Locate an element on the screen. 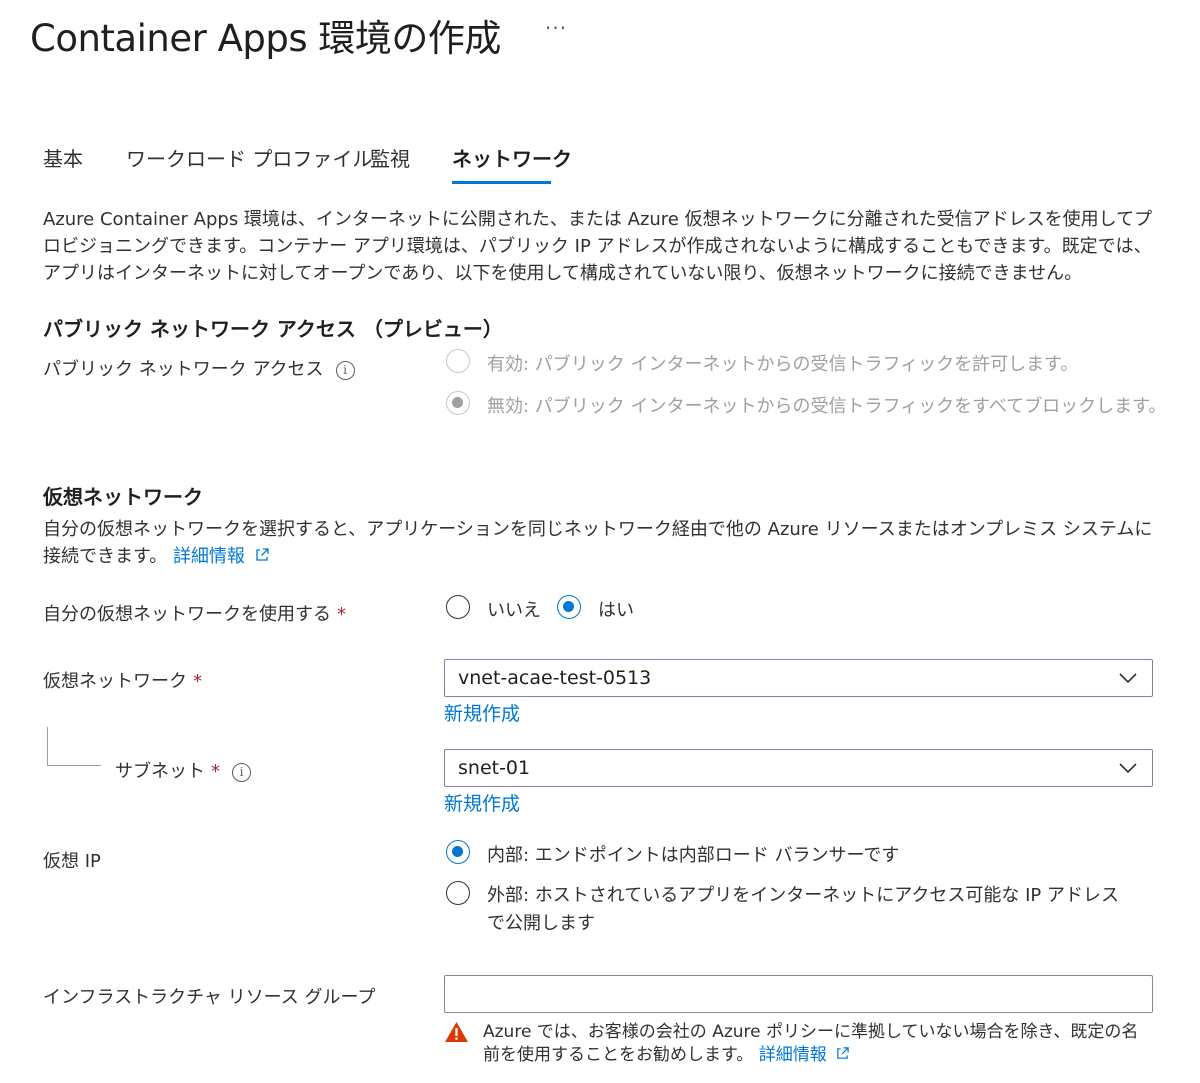  vnet-section-heading: 仮想ネットワーク is located at coordinates (123, 497).